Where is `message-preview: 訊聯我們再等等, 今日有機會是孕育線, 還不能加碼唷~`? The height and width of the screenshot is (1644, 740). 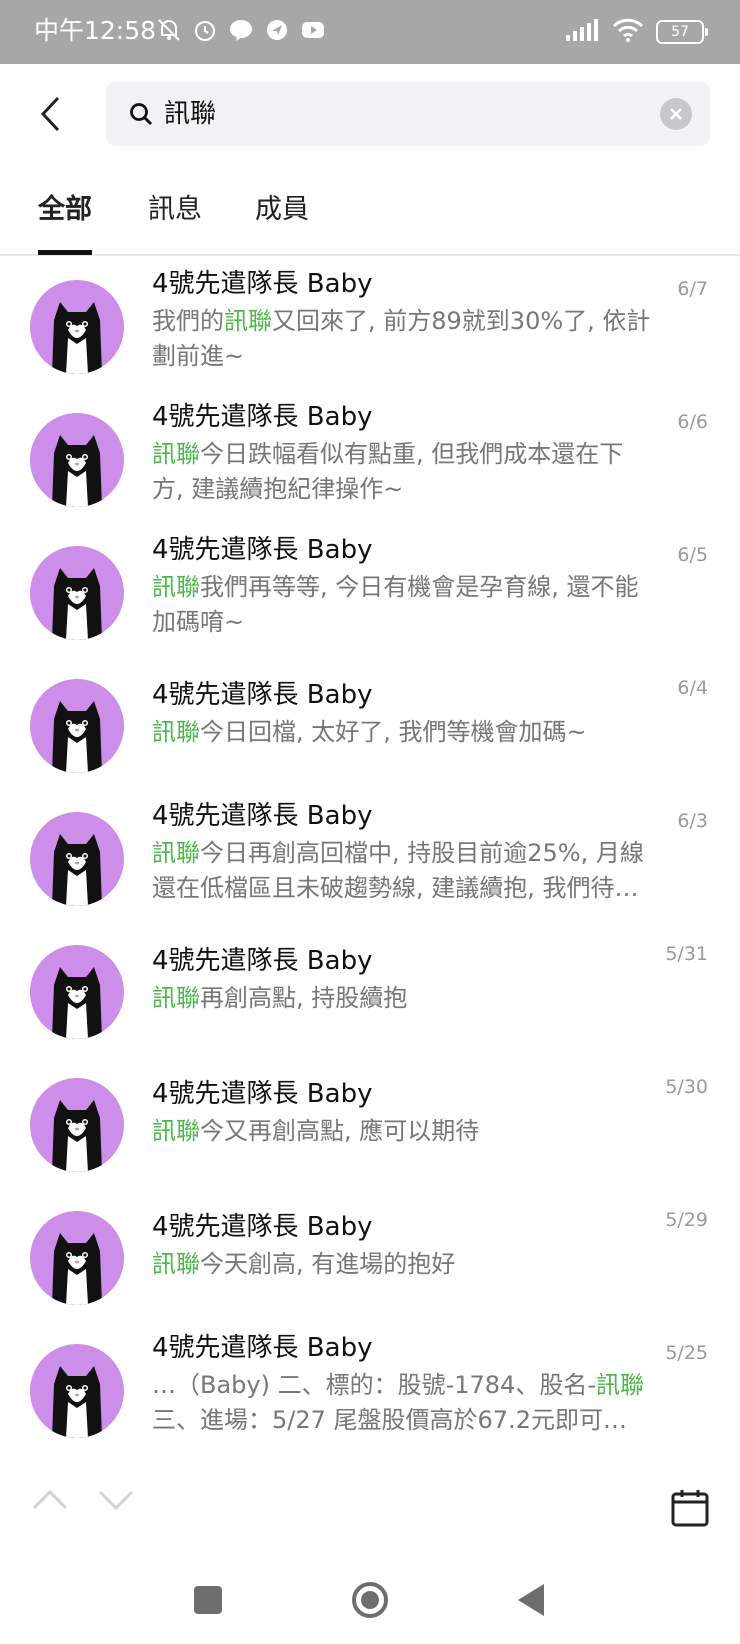
message-preview: 訊聯我們再等等, 今日有機會是孕育線, 還不能加碼唷~ is located at coordinates (402, 605).